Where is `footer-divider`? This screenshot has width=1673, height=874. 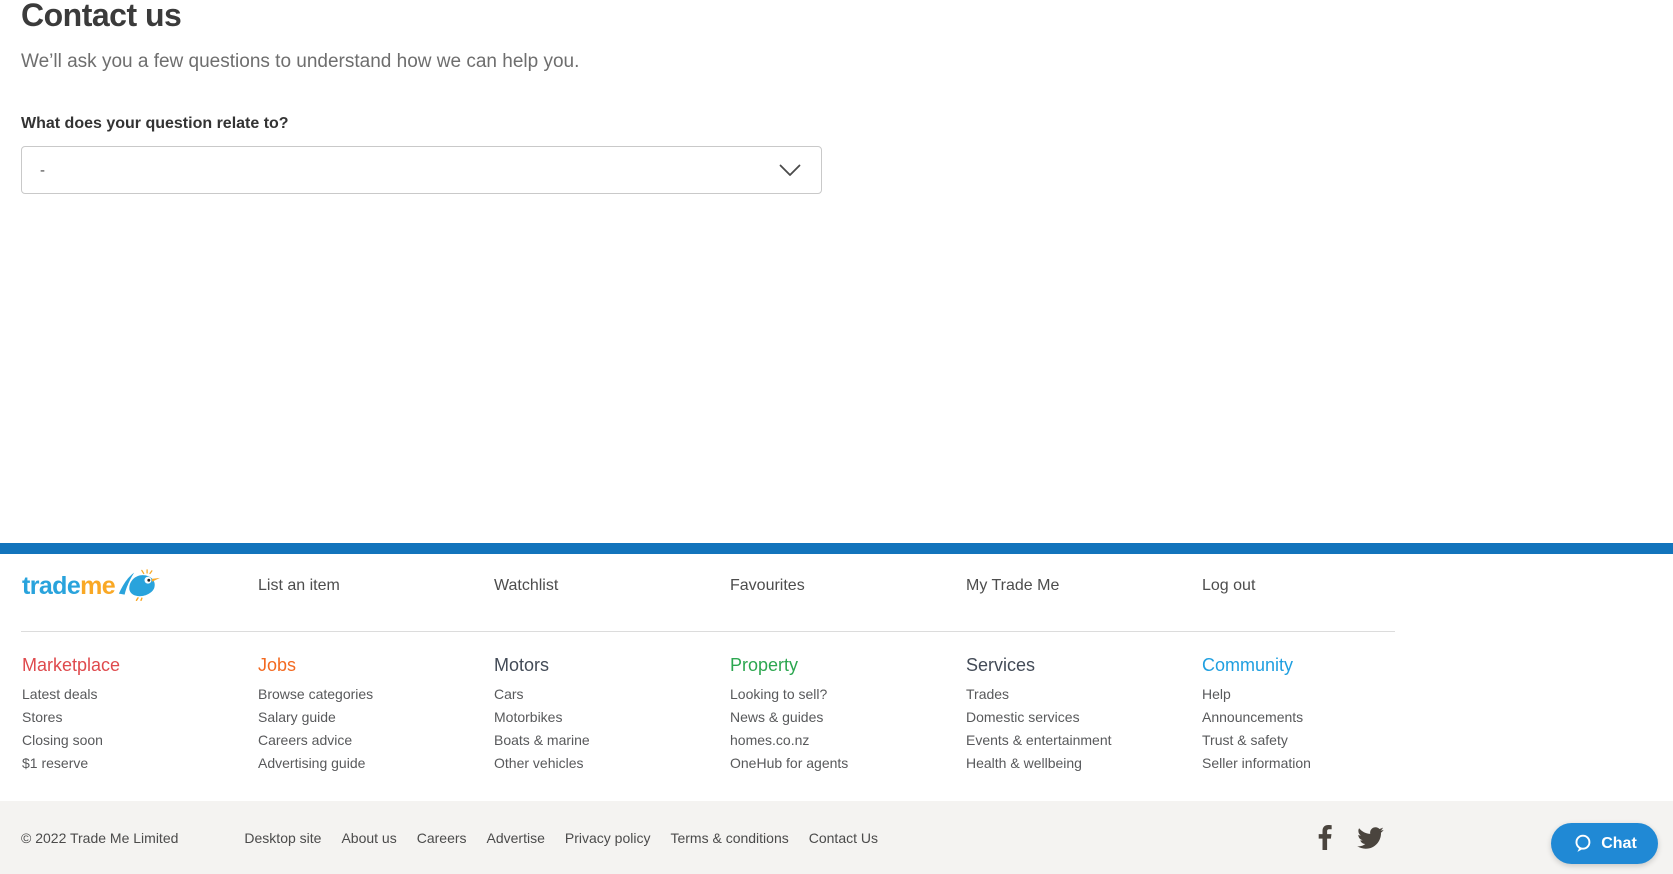 footer-divider is located at coordinates (708, 631).